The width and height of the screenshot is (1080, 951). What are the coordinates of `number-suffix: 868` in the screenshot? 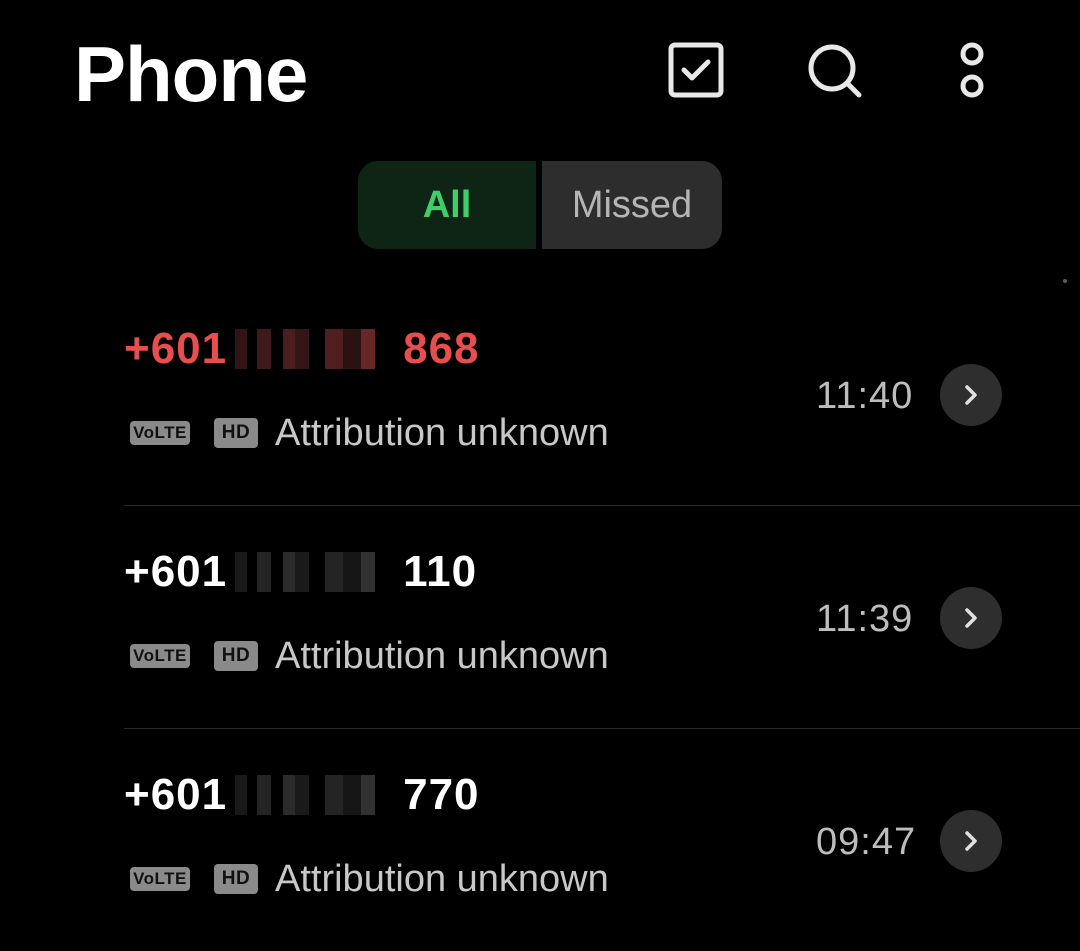 It's located at (441, 348).